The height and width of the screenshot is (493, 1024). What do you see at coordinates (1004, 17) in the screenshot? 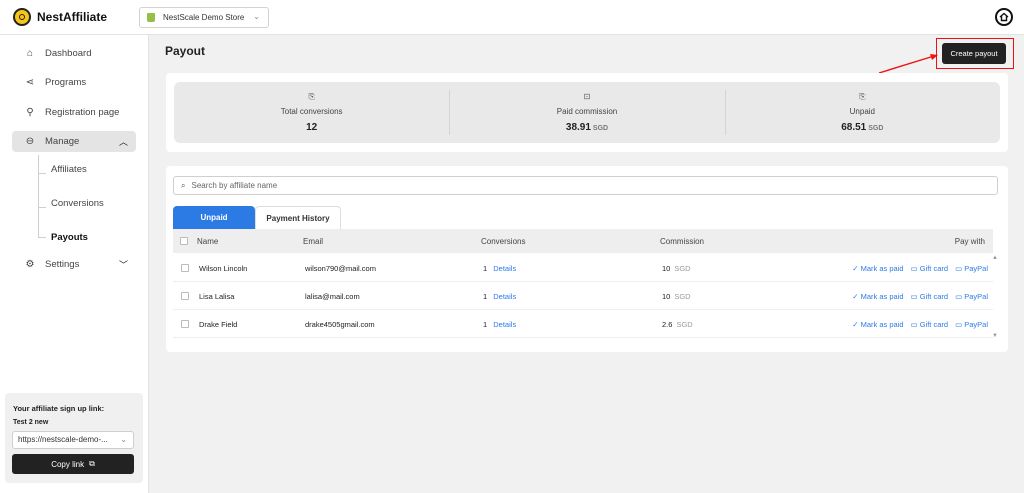
I see `home-icon` at bounding box center [1004, 17].